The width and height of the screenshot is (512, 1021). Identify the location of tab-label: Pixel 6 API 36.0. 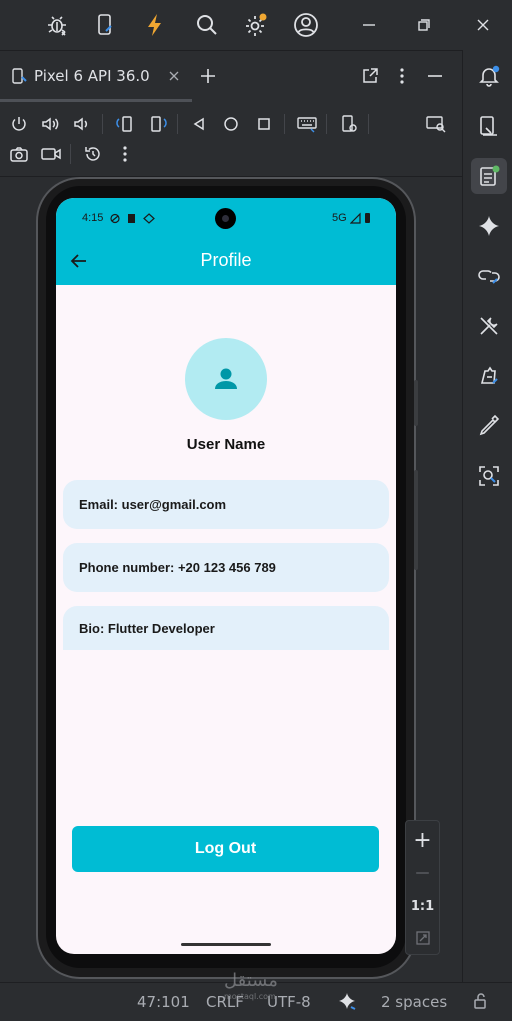
(92, 76).